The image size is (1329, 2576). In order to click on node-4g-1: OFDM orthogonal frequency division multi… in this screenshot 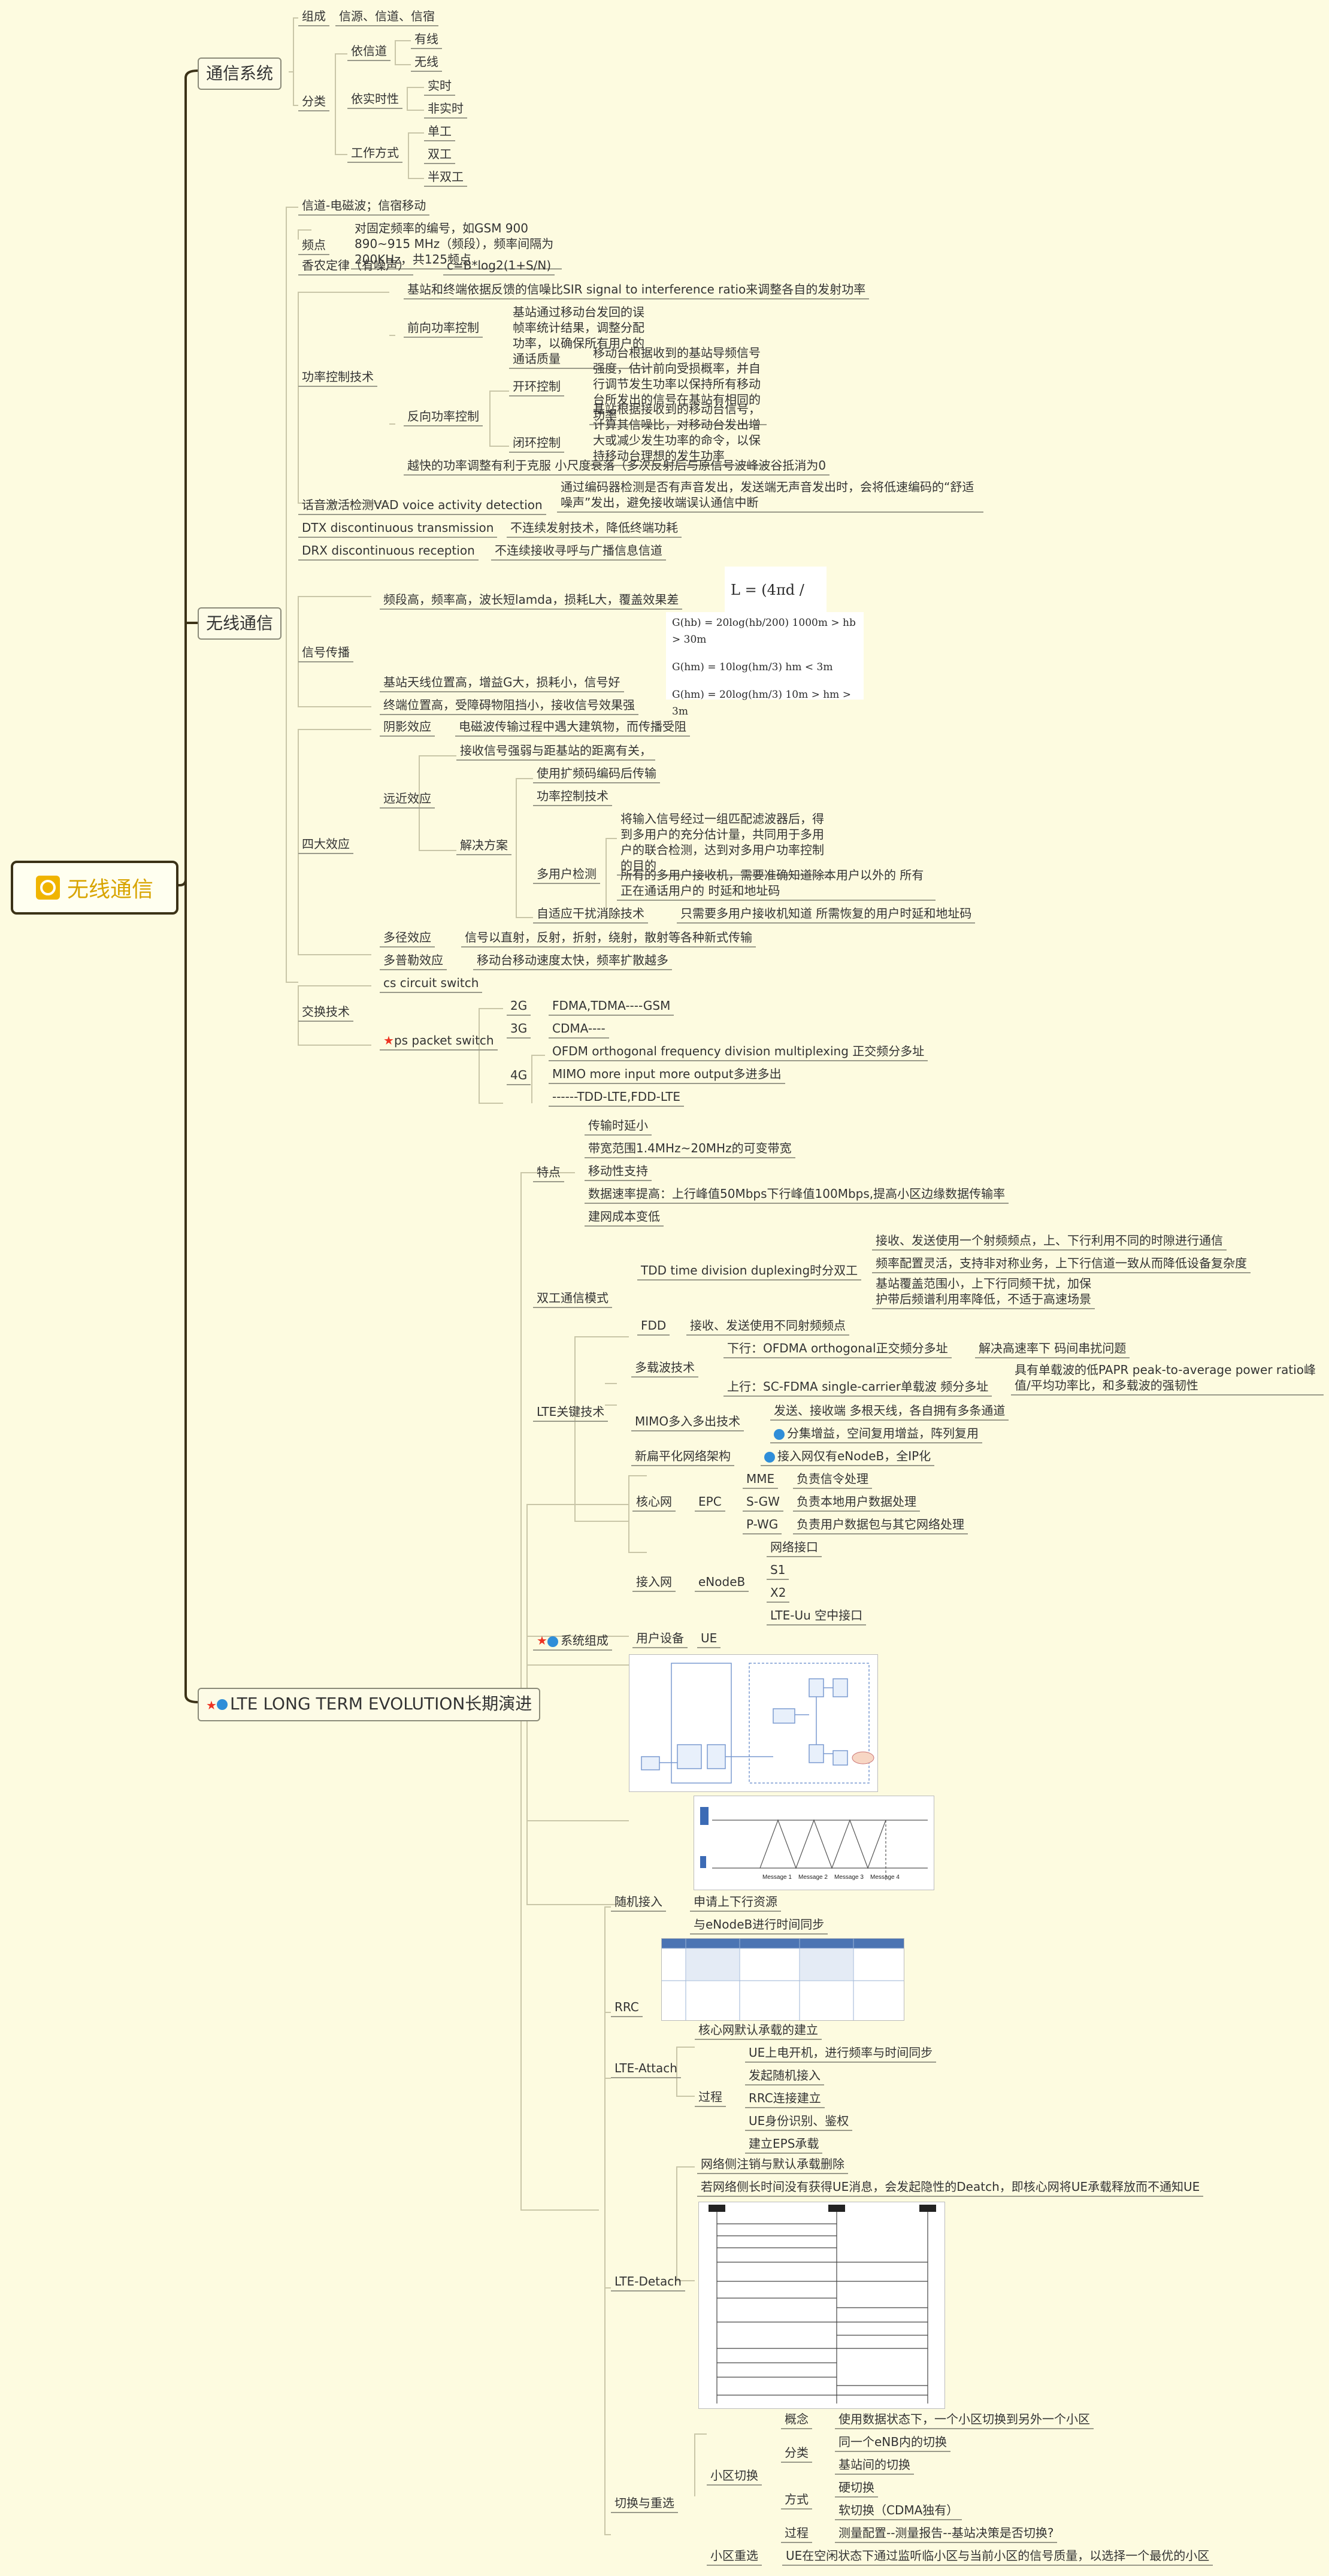, I will do `click(738, 1052)`.